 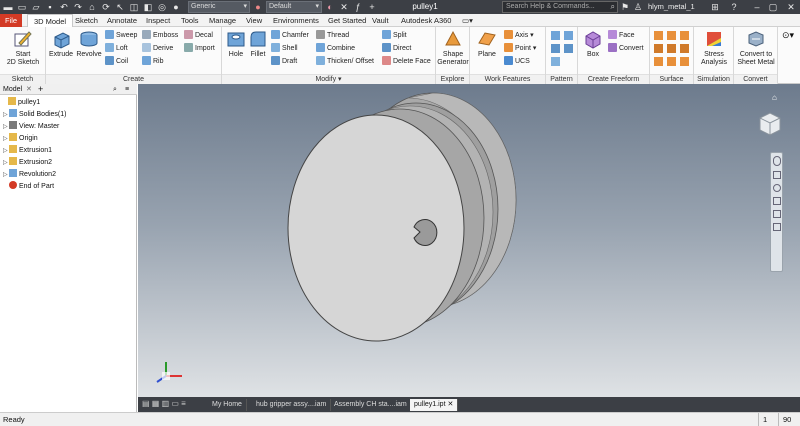 What do you see at coordinates (406, 61) in the screenshot?
I see `delete-face-button: Delete Face` at bounding box center [406, 61].